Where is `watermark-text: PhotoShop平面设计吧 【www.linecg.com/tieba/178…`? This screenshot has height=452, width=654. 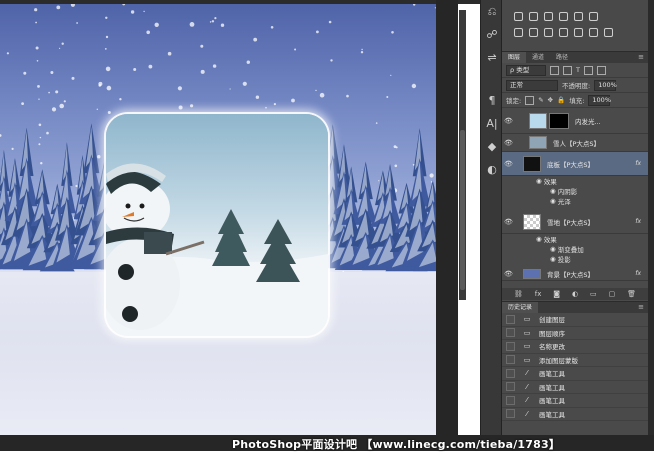
watermark-text: PhotoShop平面设计吧 【www.linecg.com/tieba/178… is located at coordinates (396, 444).